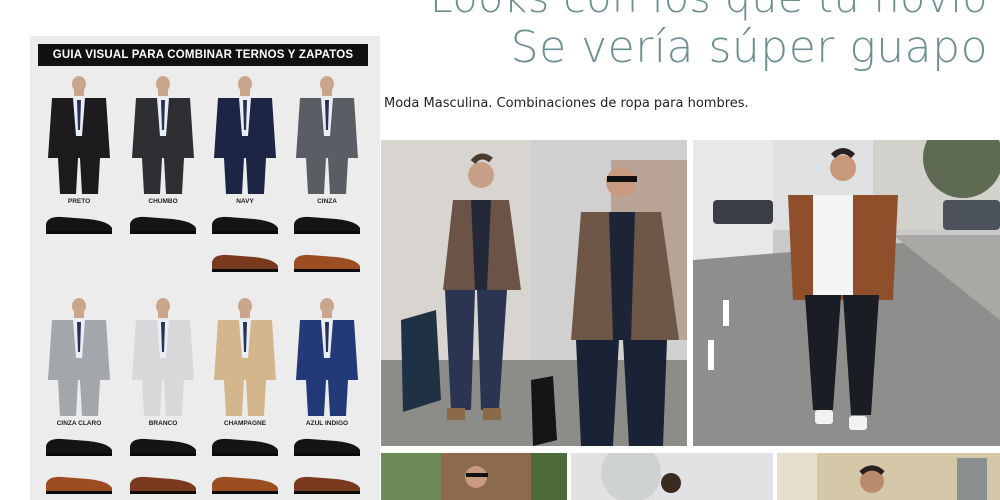 The width and height of the screenshot is (1000, 500). What do you see at coordinates (245, 201) in the screenshot?
I see `suit-label: NAVY` at bounding box center [245, 201].